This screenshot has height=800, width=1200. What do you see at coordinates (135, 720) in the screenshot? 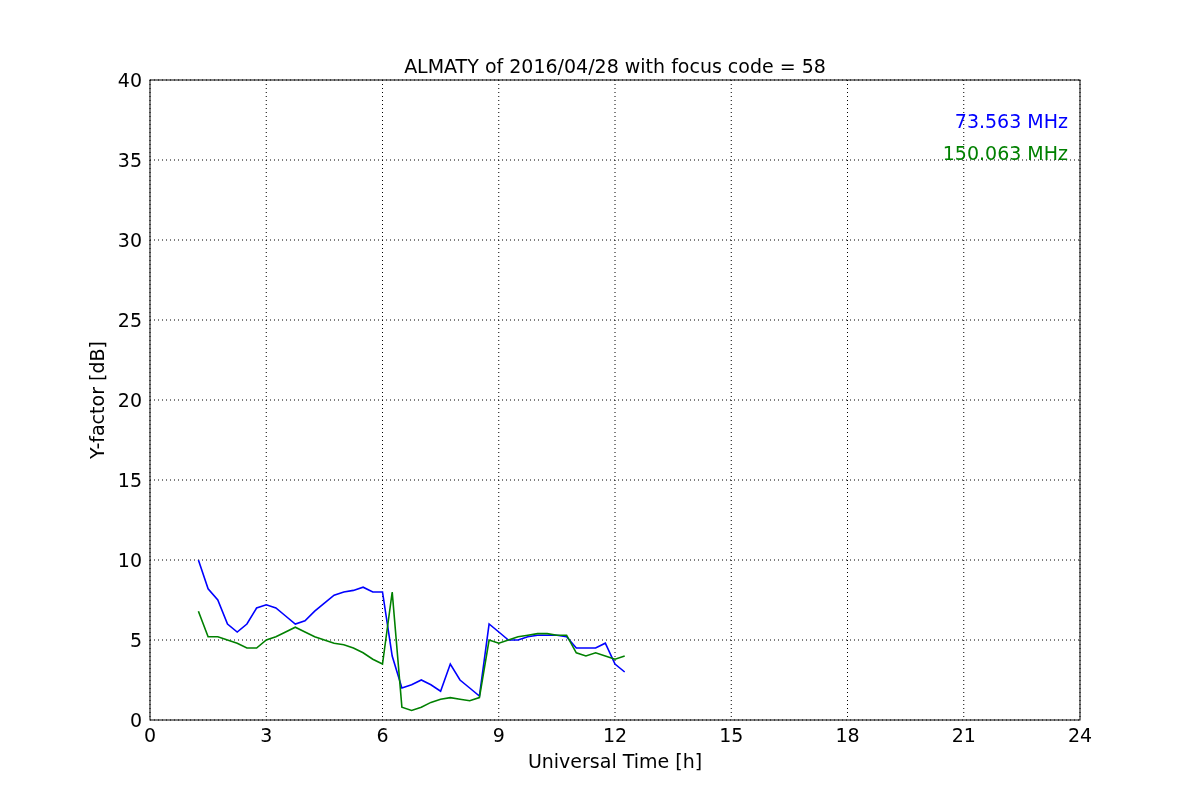
I see `y-tick-label: 0` at bounding box center [135, 720].